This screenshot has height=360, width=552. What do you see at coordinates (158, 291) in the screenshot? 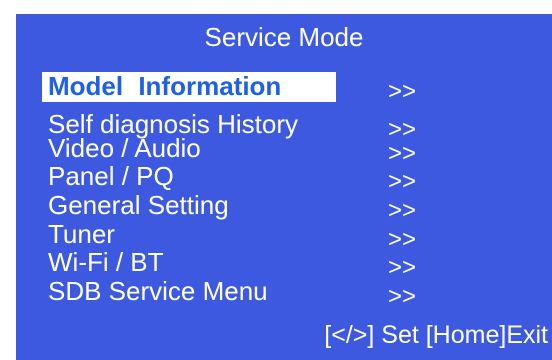
I see `menu-item-label: SDB Service Menu` at bounding box center [158, 291].